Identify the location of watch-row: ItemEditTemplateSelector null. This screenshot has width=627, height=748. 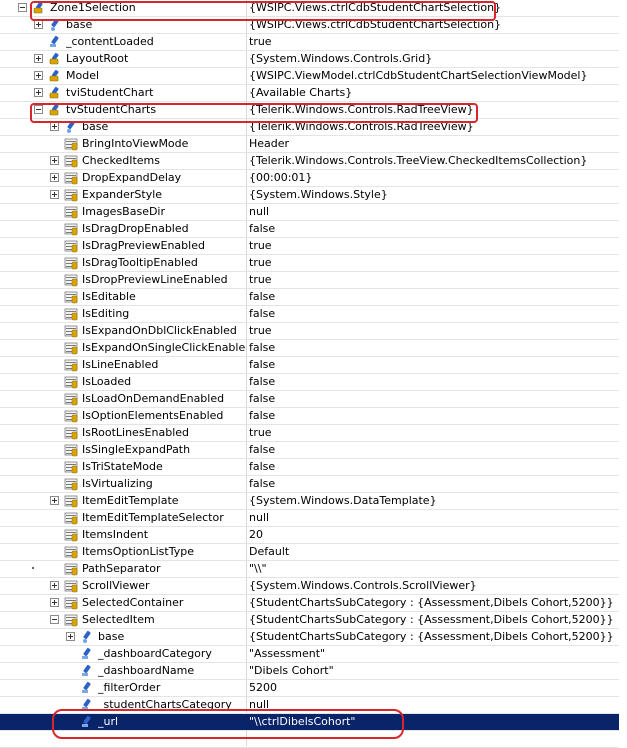
(309, 518).